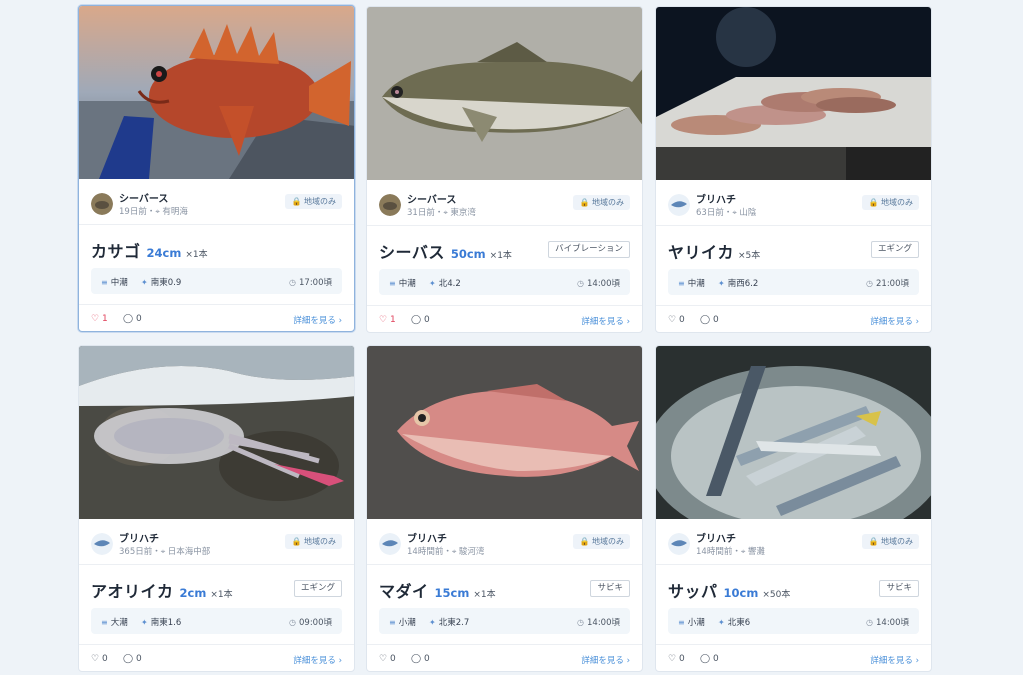  What do you see at coordinates (741, 593) in the screenshot?
I see `catch-size: 10cm` at bounding box center [741, 593].